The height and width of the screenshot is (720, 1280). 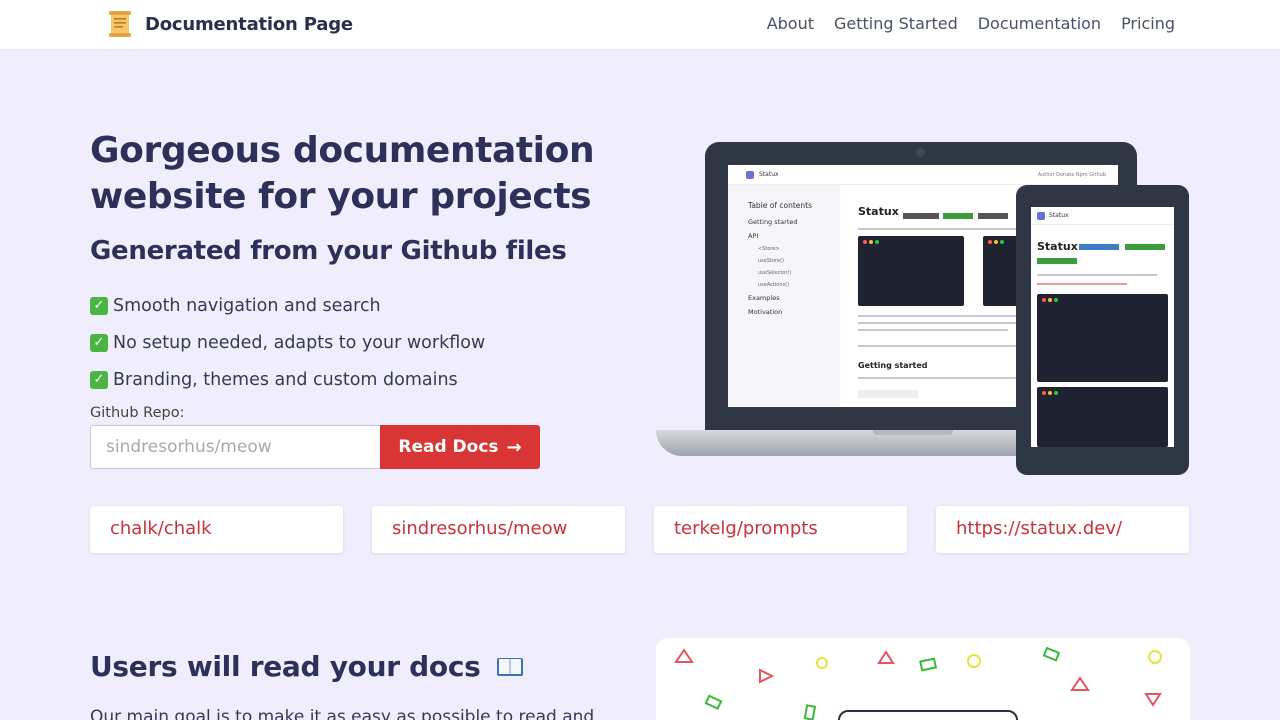 What do you see at coordinates (249, 24) in the screenshot?
I see `brand-name: Documentation Page` at bounding box center [249, 24].